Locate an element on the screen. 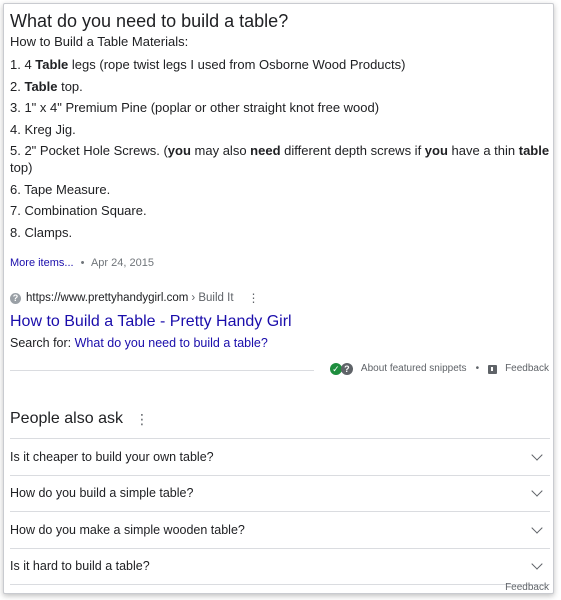  paa-question-text: How do you make a simple wooden table? is located at coordinates (127, 529).